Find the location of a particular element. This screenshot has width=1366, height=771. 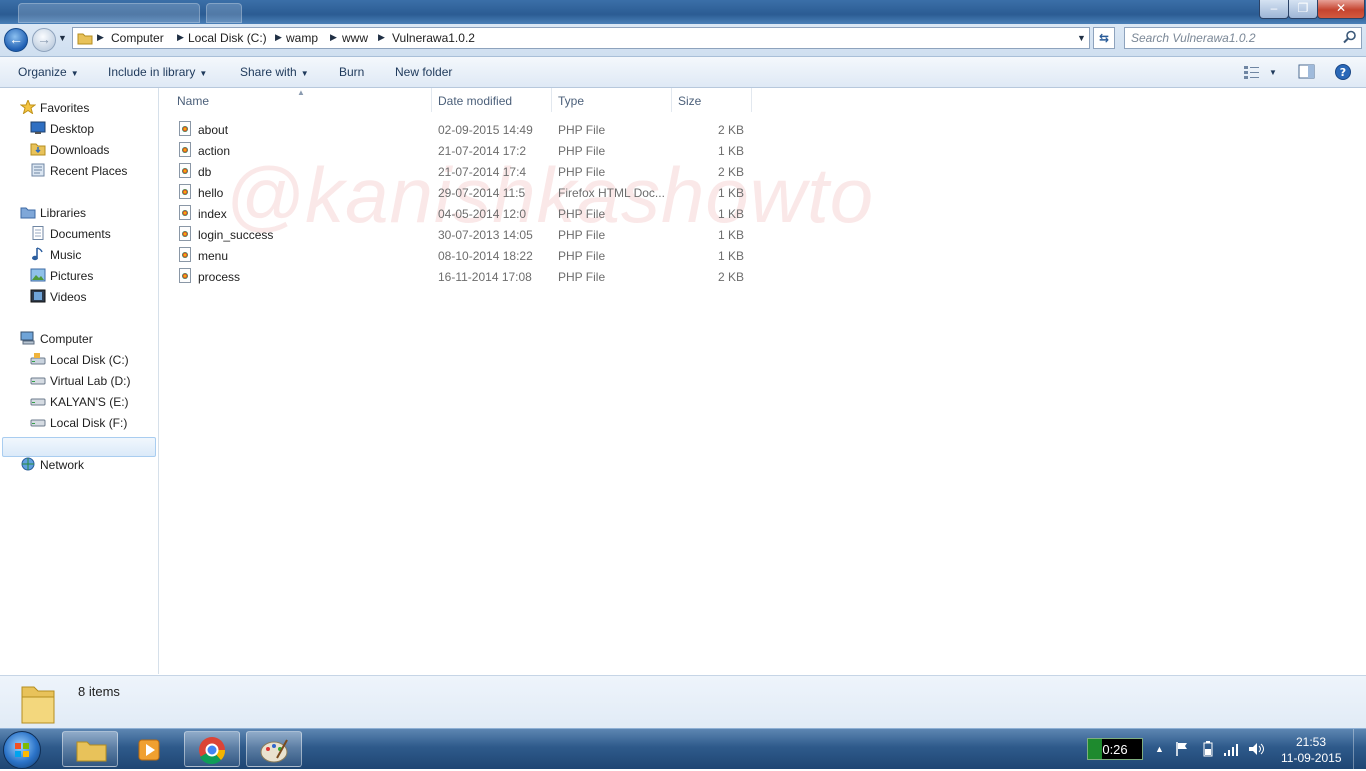

column-header-size: Size is located at coordinates (689, 101).